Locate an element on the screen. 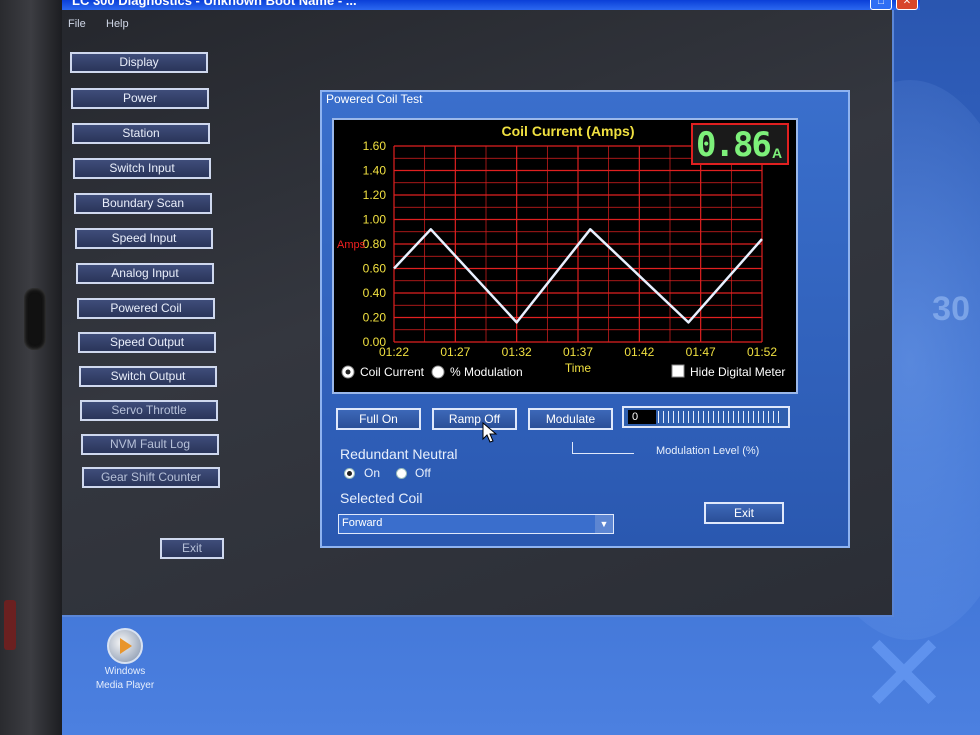 This screenshot has width=980, height=735. nav-analog-input-button: Analog Input is located at coordinates (145, 273).